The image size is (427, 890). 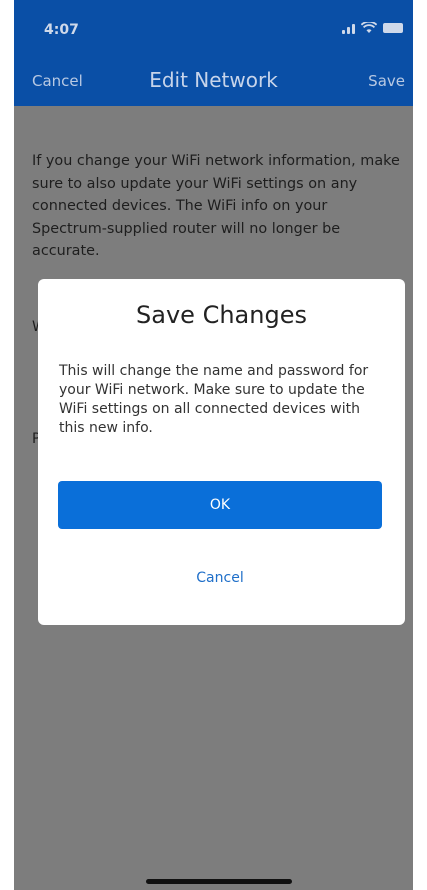 I want to click on page-title: Edit Network, so click(x=213, y=80).